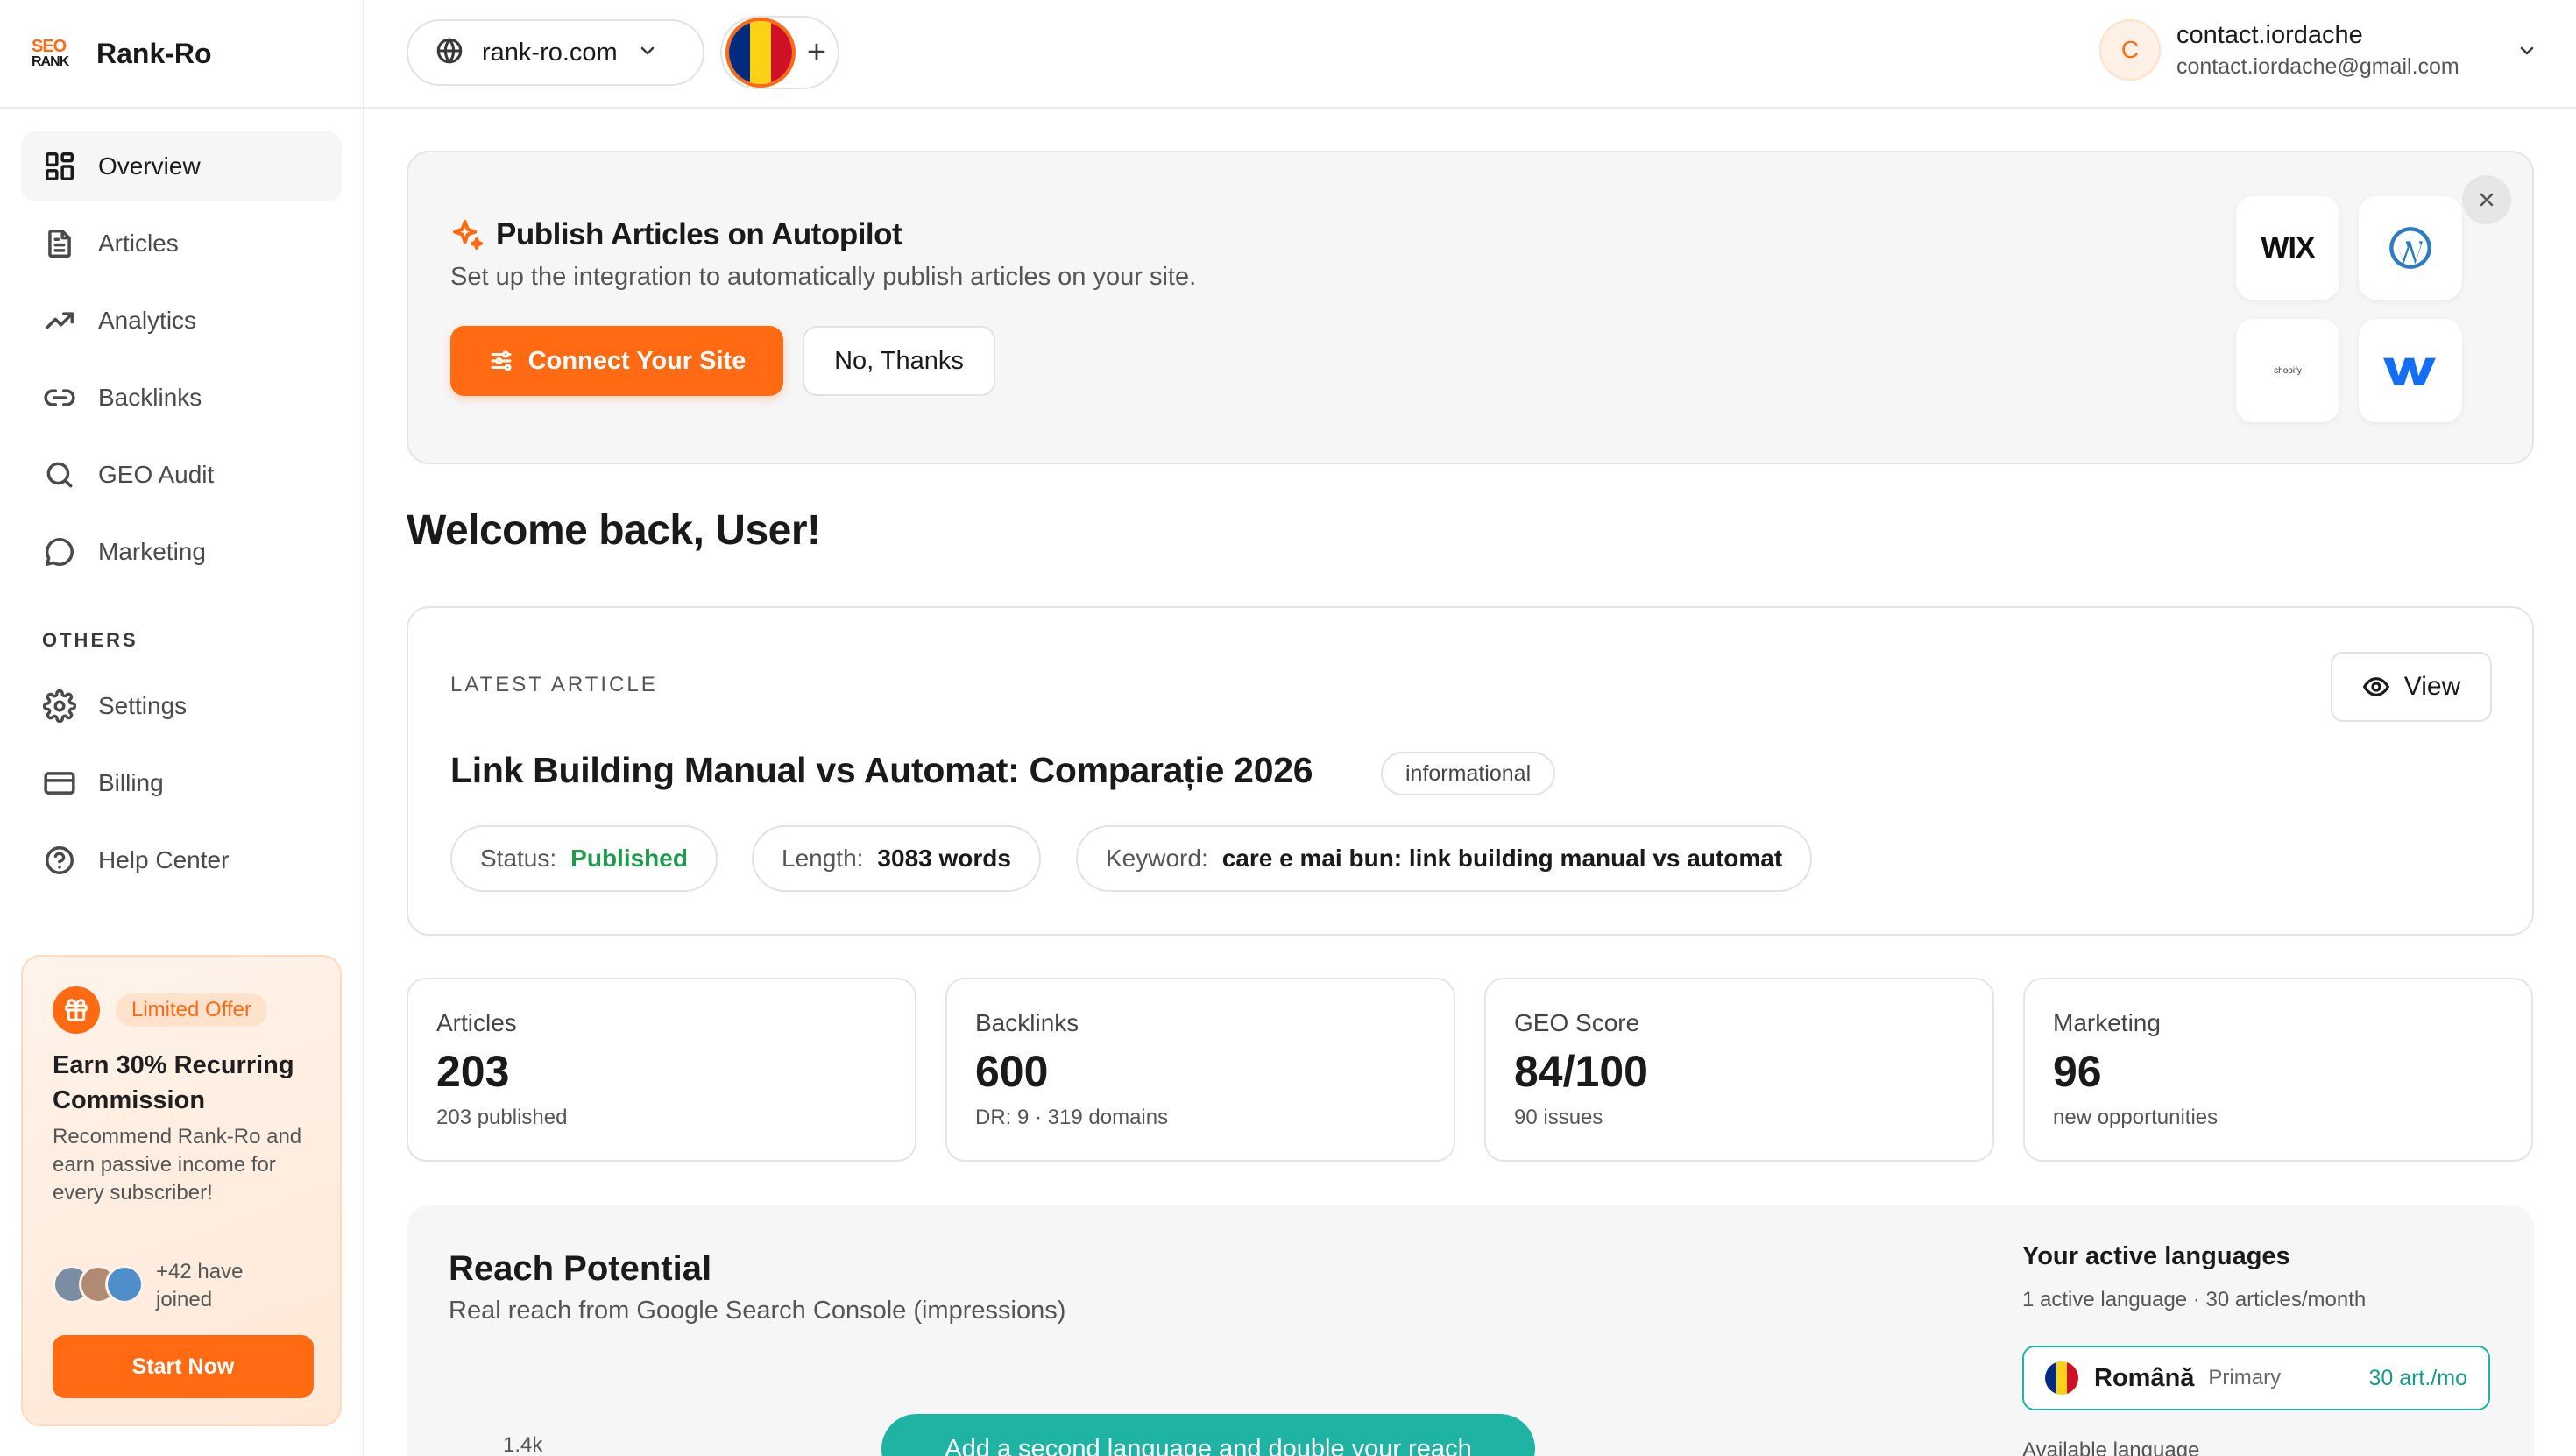 This screenshot has height=1456, width=2576. I want to click on connect-site-label: Connect Your Site, so click(637, 360).